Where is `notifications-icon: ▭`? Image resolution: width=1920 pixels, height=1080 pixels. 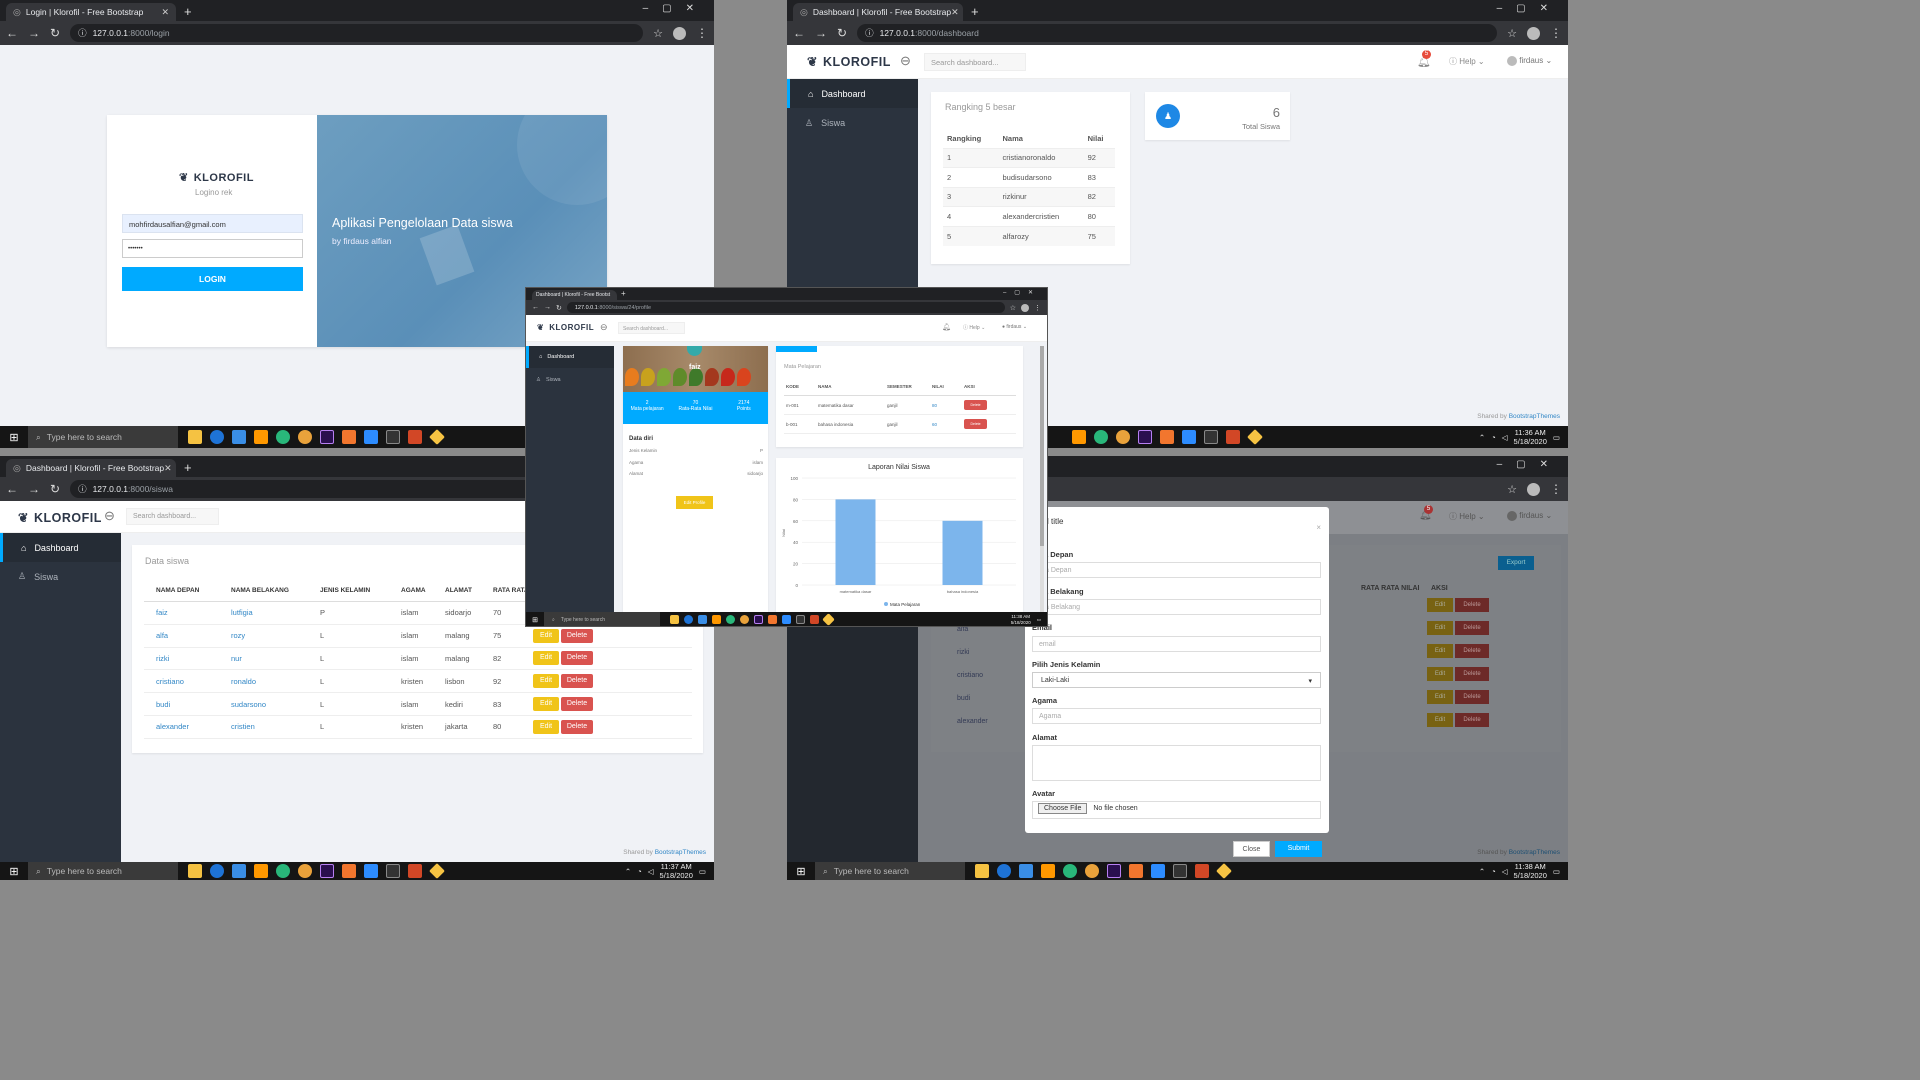
notifications-icon: ▭ is located at coordinates (1556, 871).